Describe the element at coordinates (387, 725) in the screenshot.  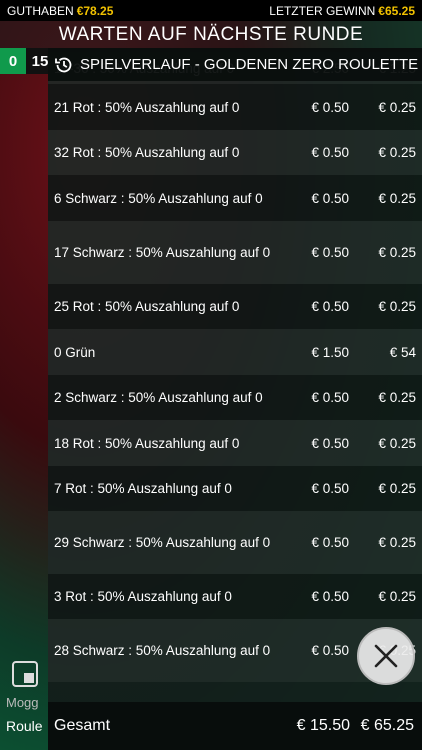
I see `total-win: € 65.25` at that location.